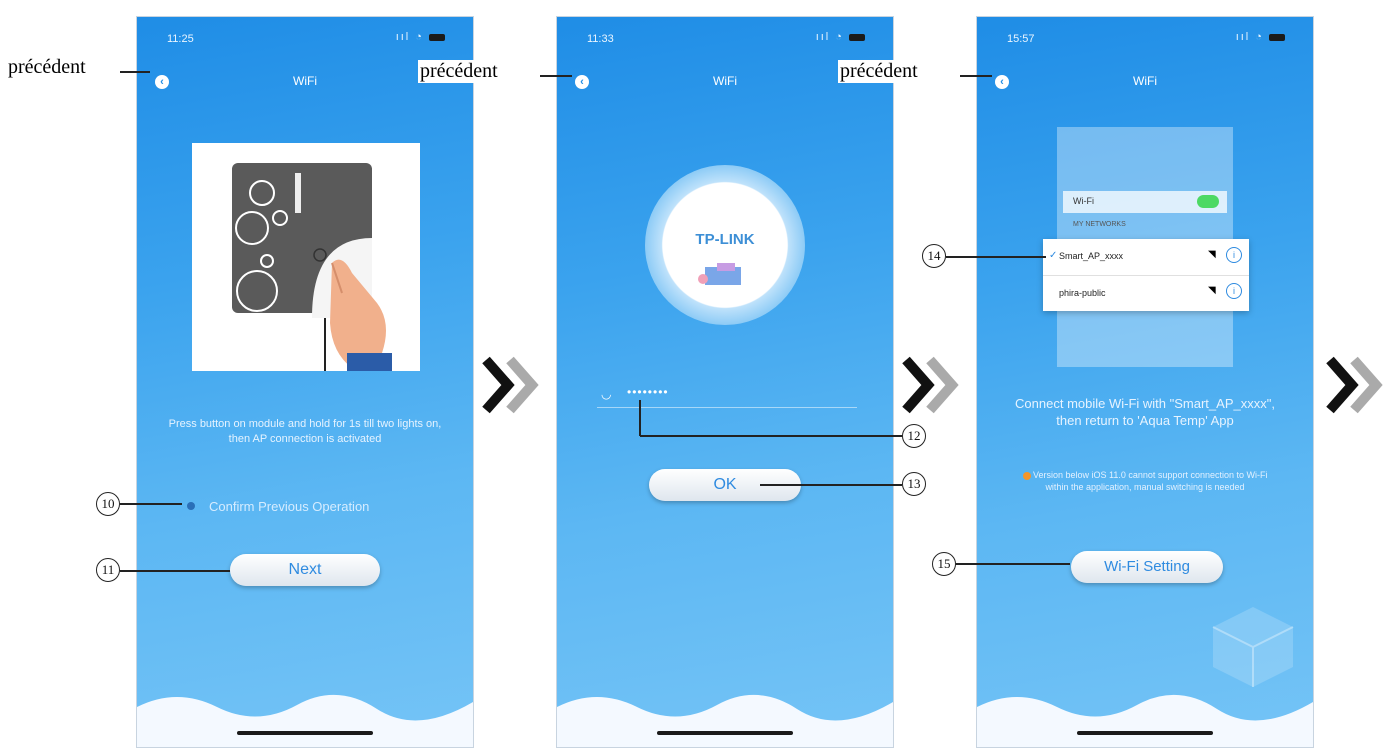 The height and width of the screenshot is (753, 1400). Describe the element at coordinates (1099, 224) in the screenshot. I see `settings-networks-header: MY NETWORKS` at that location.